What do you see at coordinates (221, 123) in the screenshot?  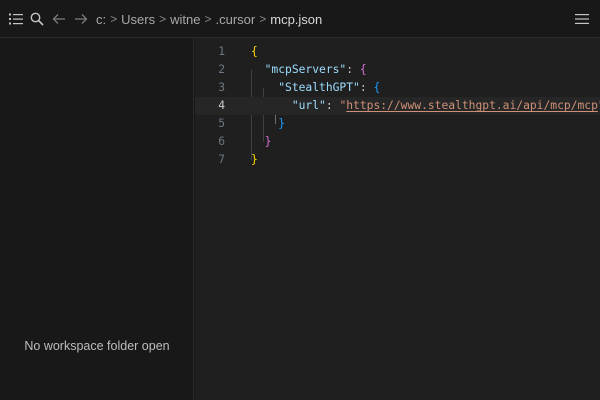 I see `line-number: 5` at bounding box center [221, 123].